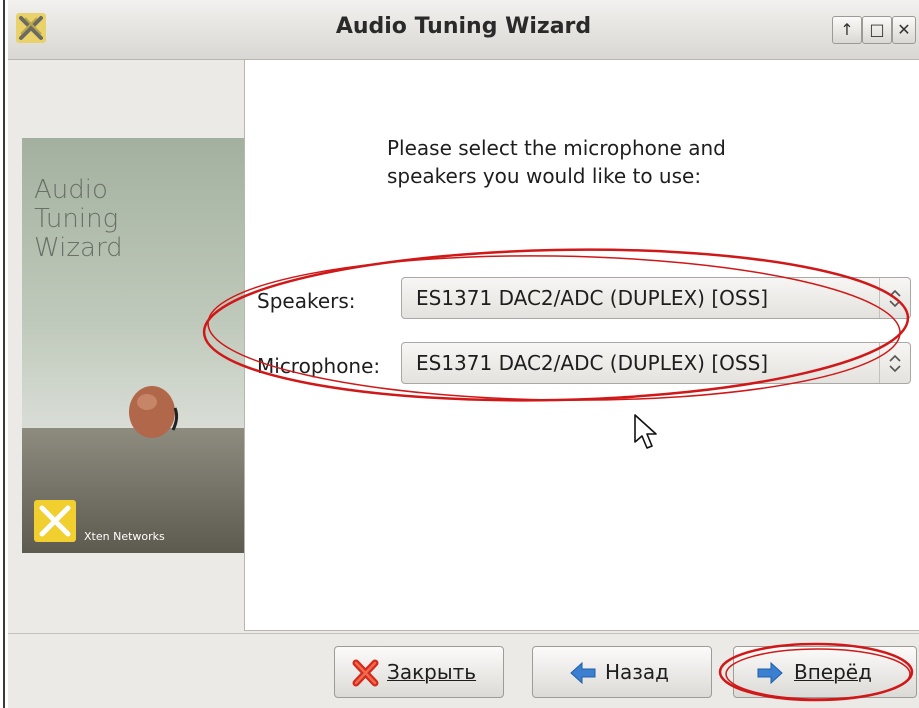 The height and width of the screenshot is (708, 919). I want to click on footer-separator, so click(463, 633).